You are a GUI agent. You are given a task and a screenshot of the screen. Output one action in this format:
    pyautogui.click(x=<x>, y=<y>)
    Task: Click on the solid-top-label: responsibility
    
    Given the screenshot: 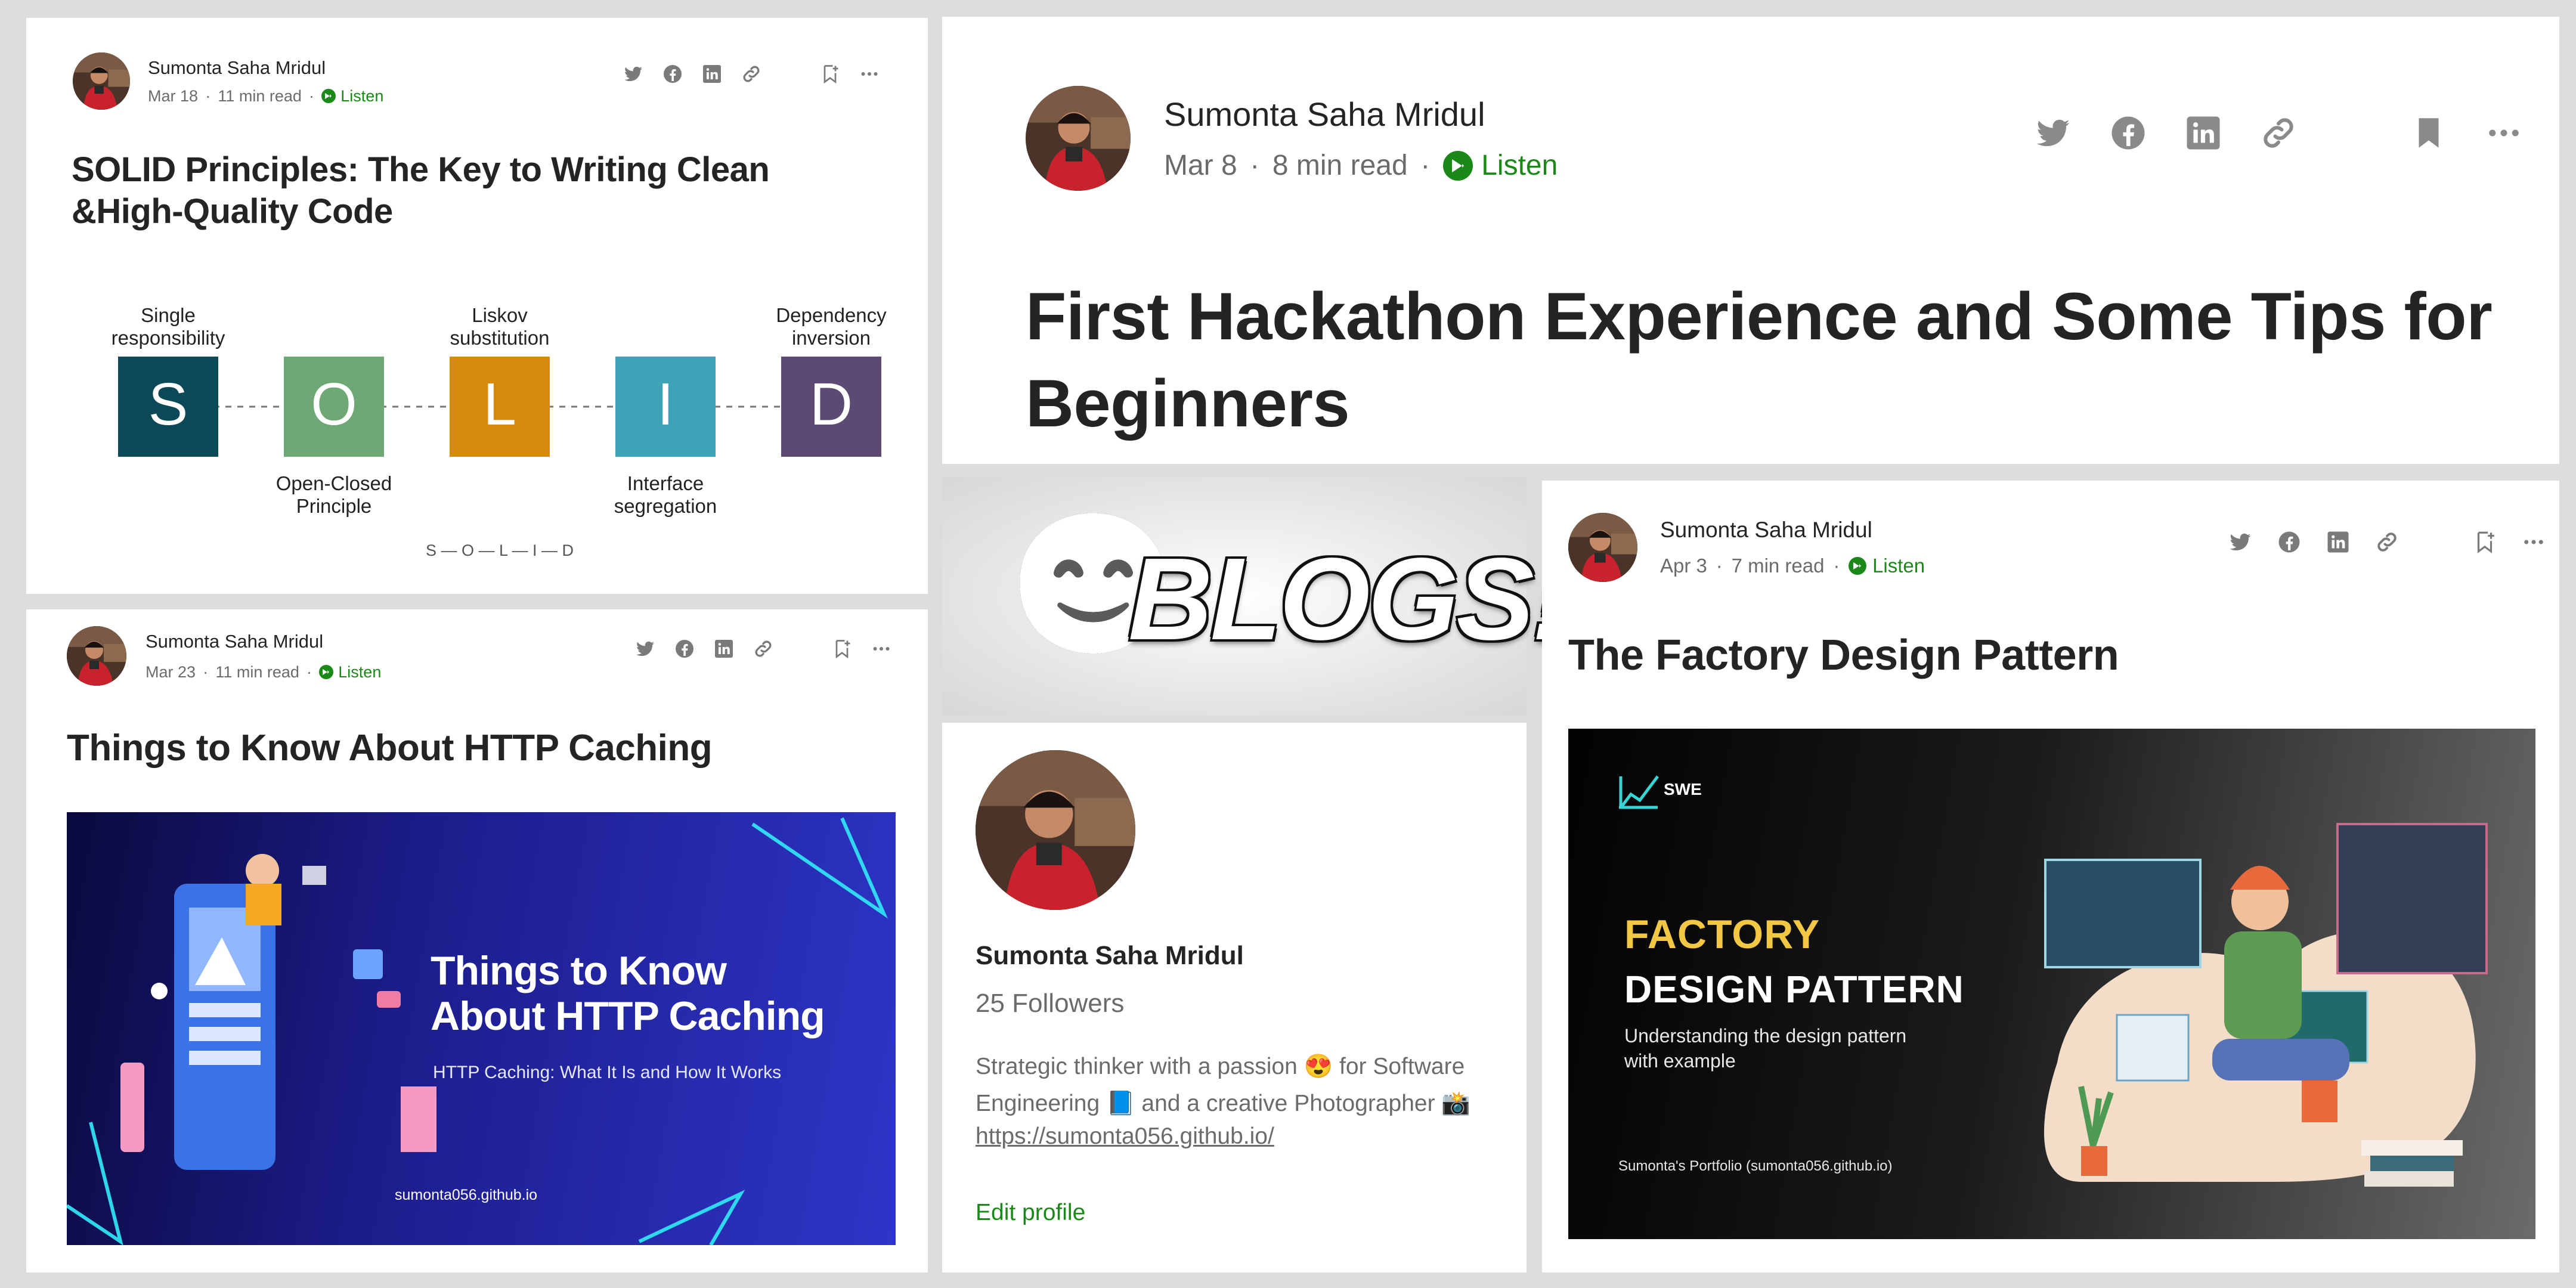 What is the action you would take?
    pyautogui.click(x=168, y=338)
    